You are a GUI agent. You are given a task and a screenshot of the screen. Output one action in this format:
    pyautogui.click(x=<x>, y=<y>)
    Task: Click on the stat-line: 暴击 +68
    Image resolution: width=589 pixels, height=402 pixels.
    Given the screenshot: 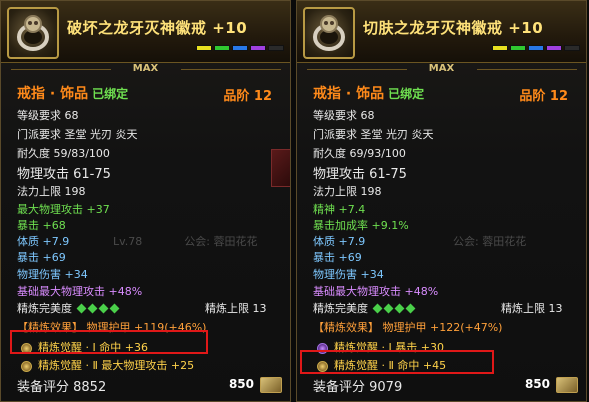 What is the action you would take?
    pyautogui.click(x=41, y=225)
    